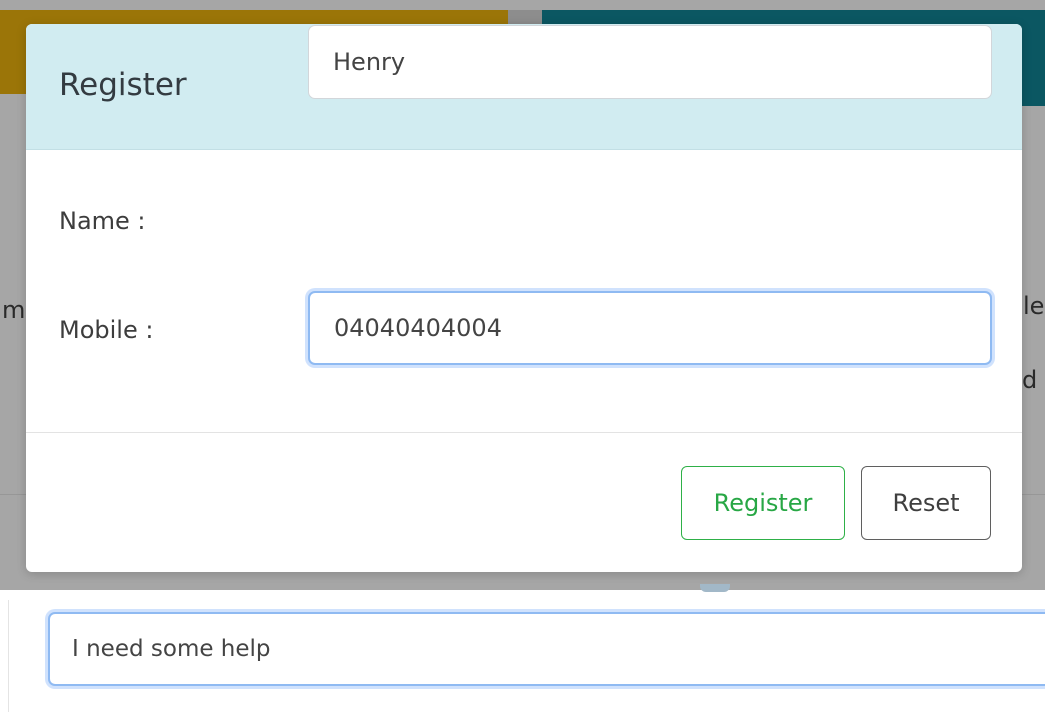  What do you see at coordinates (650, 328) in the screenshot?
I see `mobile-field` at bounding box center [650, 328].